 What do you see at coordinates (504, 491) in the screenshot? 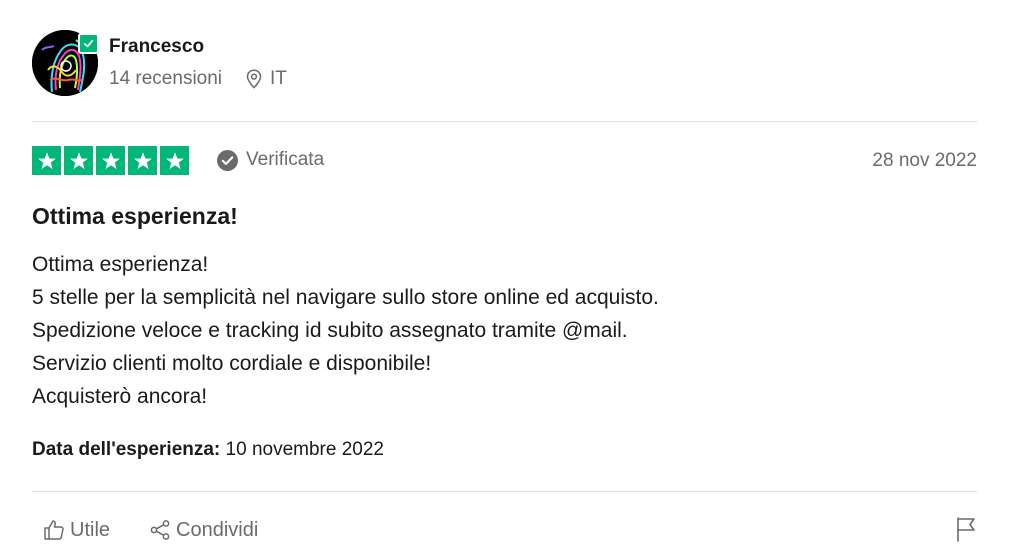
I see `footer-divider` at bounding box center [504, 491].